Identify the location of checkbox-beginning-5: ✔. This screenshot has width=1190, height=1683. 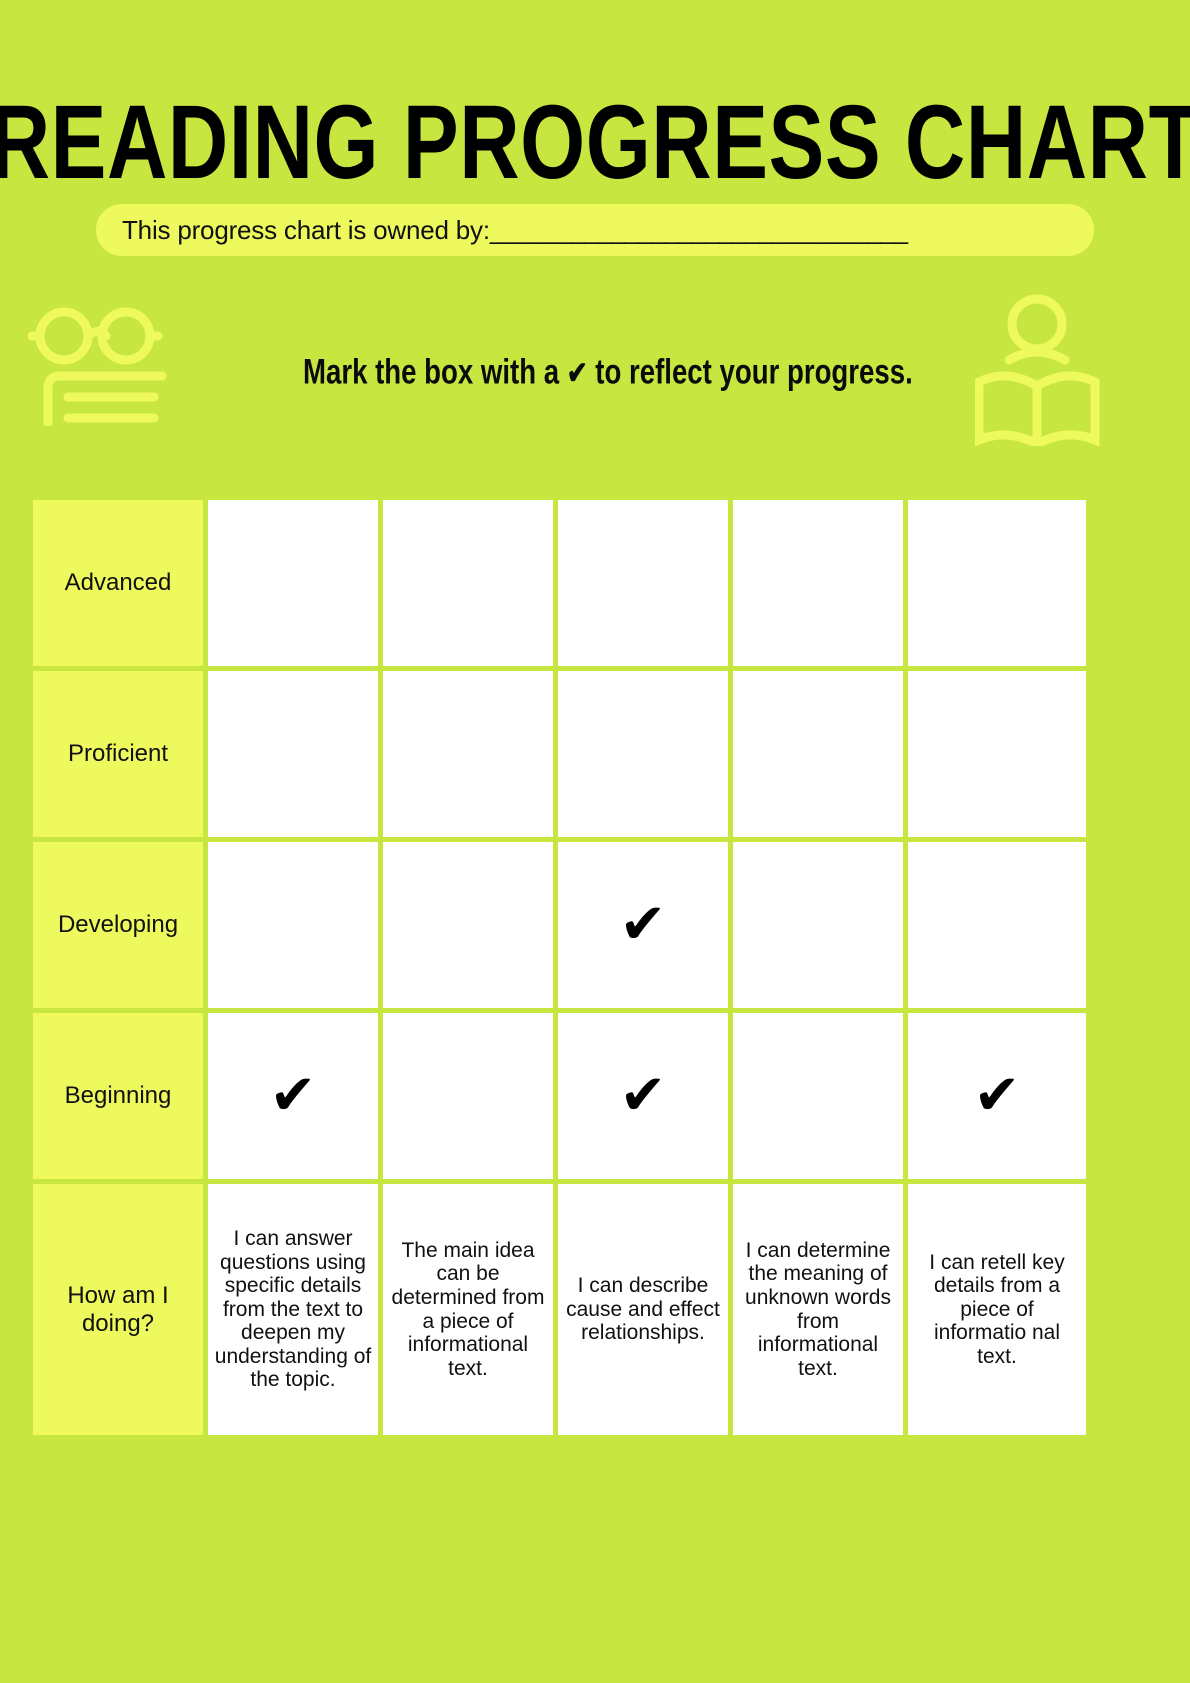
(997, 1096).